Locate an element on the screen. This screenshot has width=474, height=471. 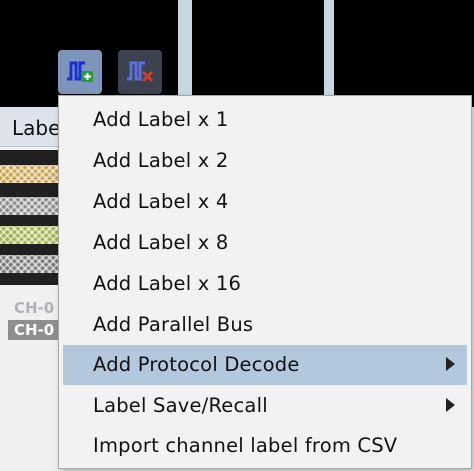
pulse-add-icon is located at coordinates (80, 71).